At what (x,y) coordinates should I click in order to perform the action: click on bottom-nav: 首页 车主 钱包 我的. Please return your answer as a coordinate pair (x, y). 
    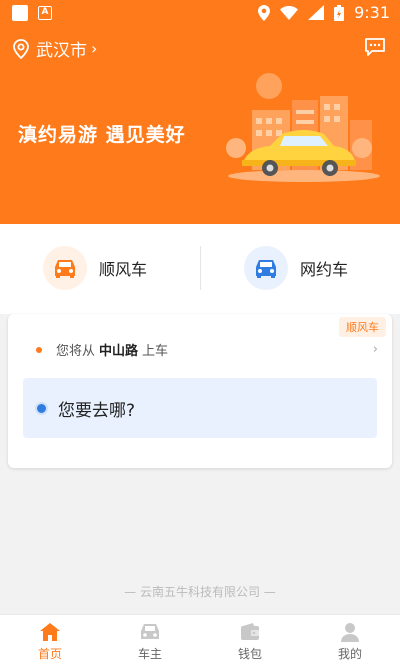
    Looking at the image, I should click on (200, 640).